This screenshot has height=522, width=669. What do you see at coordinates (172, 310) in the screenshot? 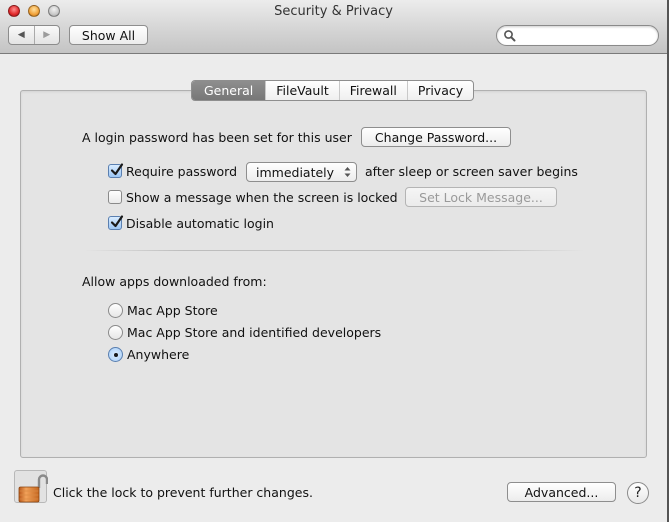
I see `radio-mac-app-store-label: Mac App Store` at bounding box center [172, 310].